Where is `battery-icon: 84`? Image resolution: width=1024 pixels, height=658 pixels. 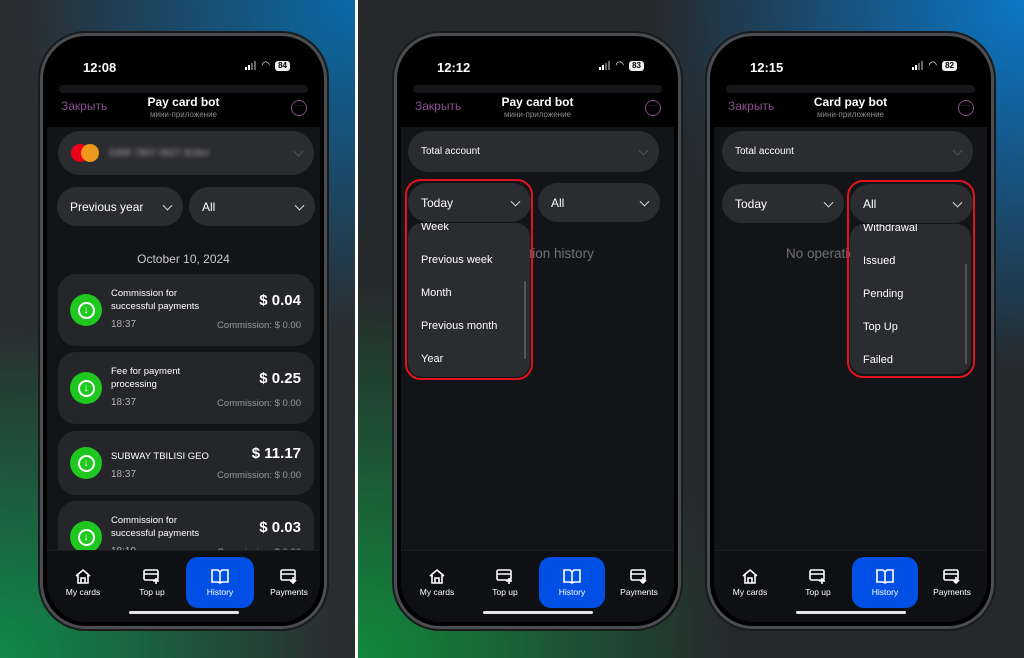
battery-icon: 84 is located at coordinates (282, 65).